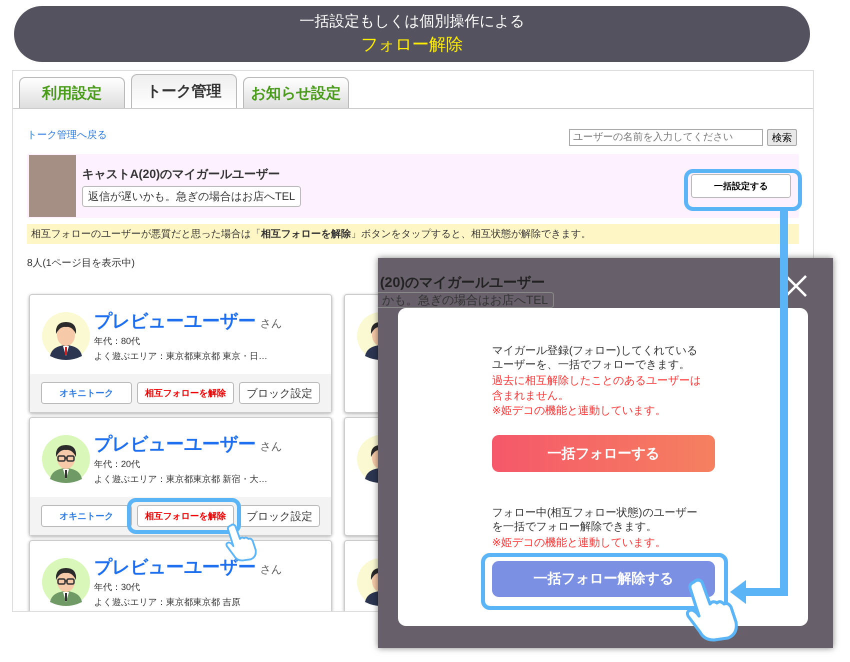  What do you see at coordinates (595, 351) in the screenshot?
I see `description-line: マイガール登録(フォロー)してくれている` at bounding box center [595, 351].